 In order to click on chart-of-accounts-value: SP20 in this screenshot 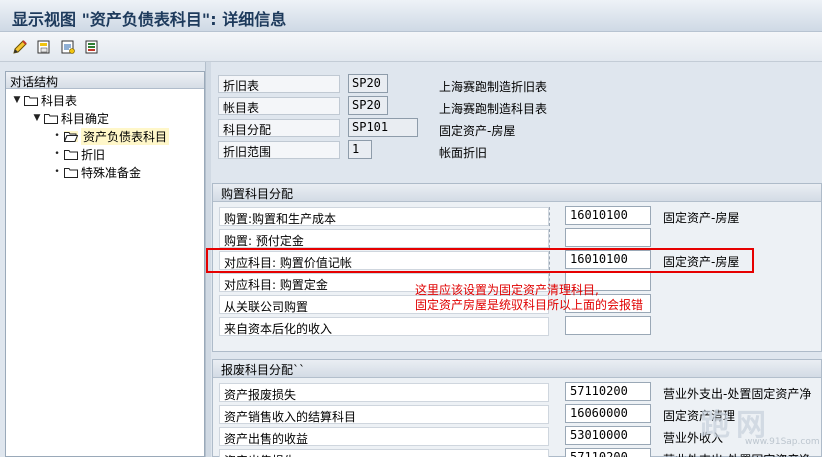, I will do `click(368, 105)`.